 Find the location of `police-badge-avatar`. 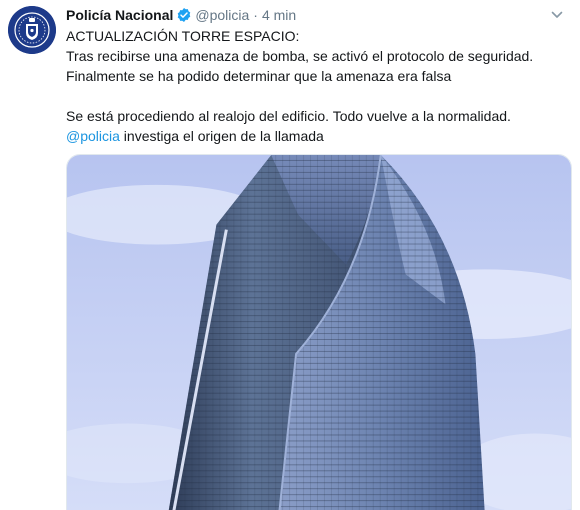

police-badge-avatar is located at coordinates (32, 30).